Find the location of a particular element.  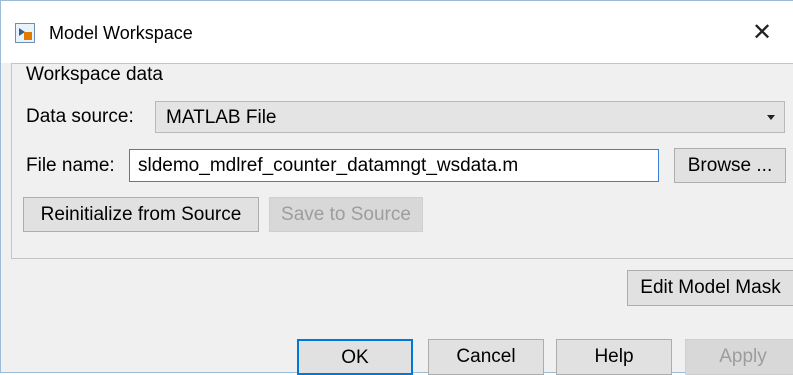

group-title: Workspace data is located at coordinates (94, 74).